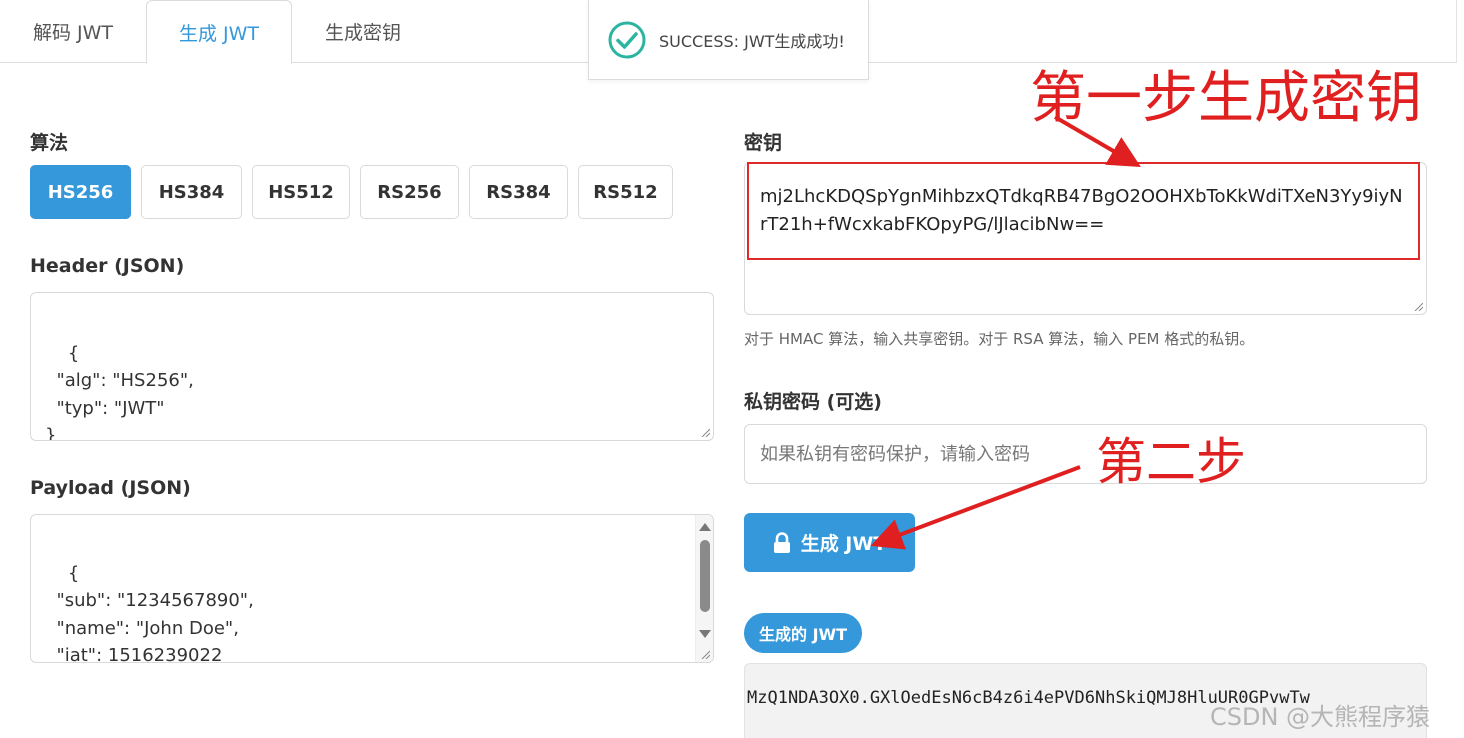  I want to click on generate-jwt-button: 生成 JWT, so click(829, 542).